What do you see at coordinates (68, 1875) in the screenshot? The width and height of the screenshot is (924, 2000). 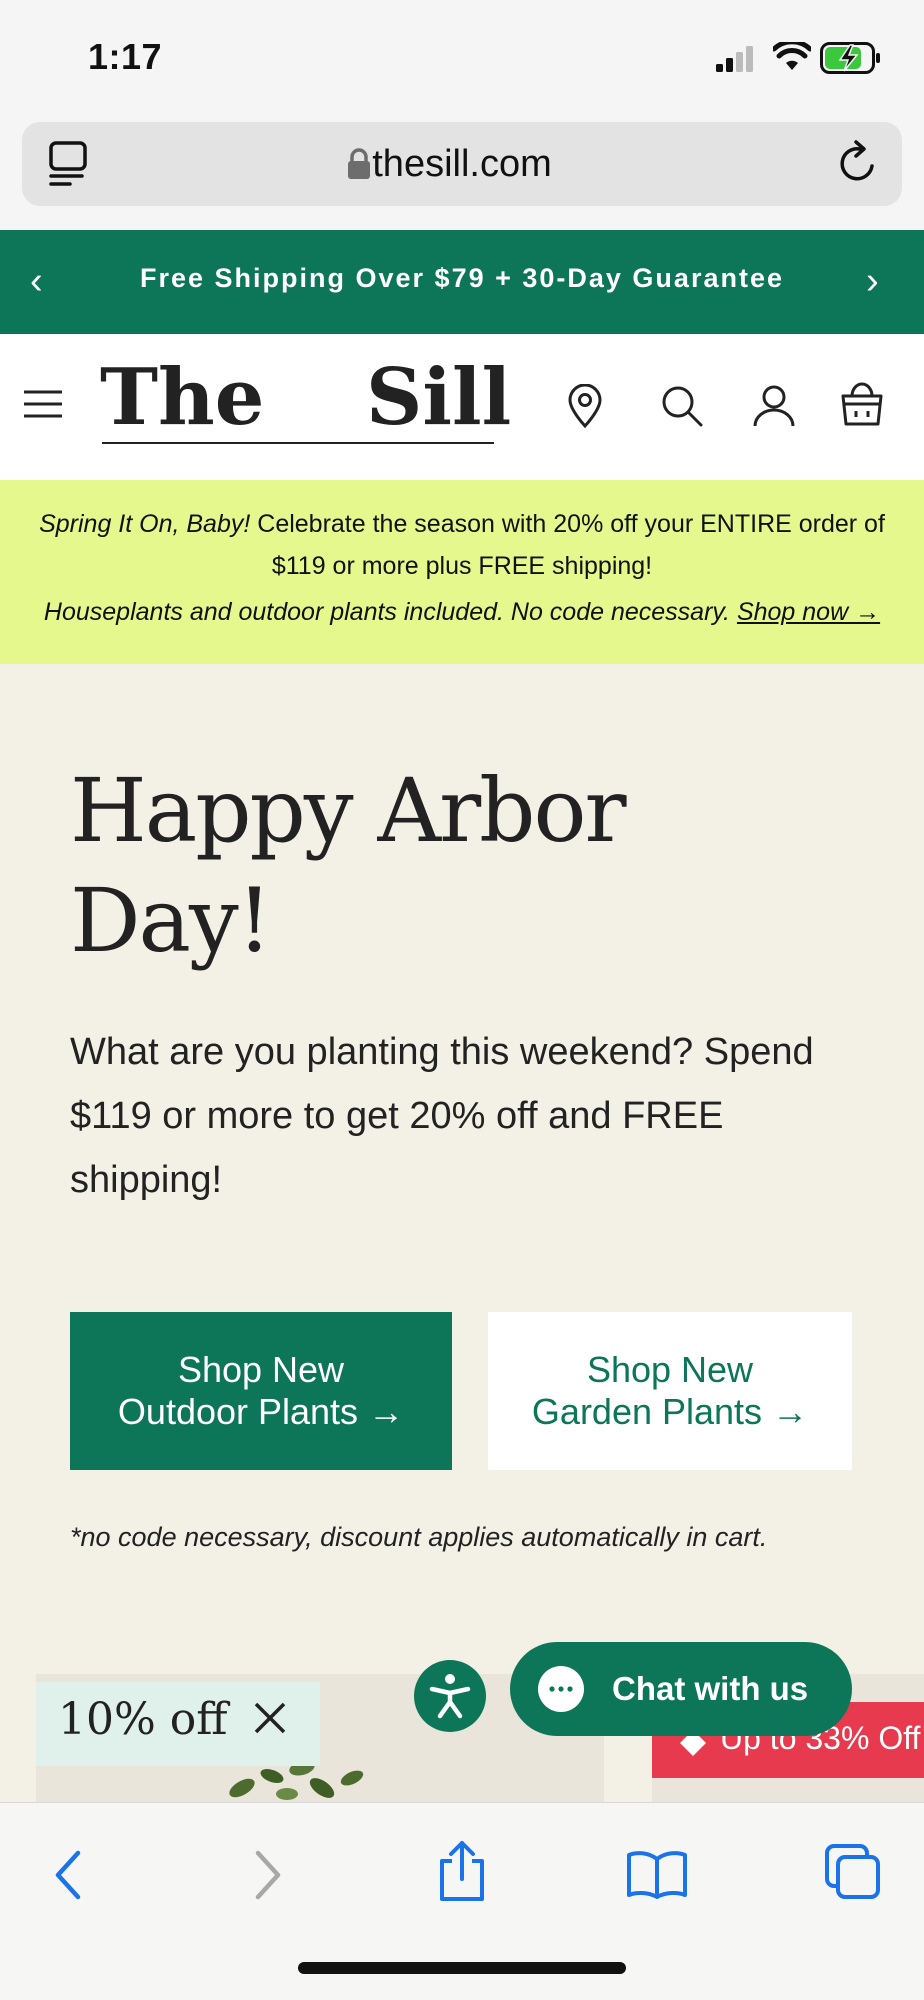 I see `back-icon` at bounding box center [68, 1875].